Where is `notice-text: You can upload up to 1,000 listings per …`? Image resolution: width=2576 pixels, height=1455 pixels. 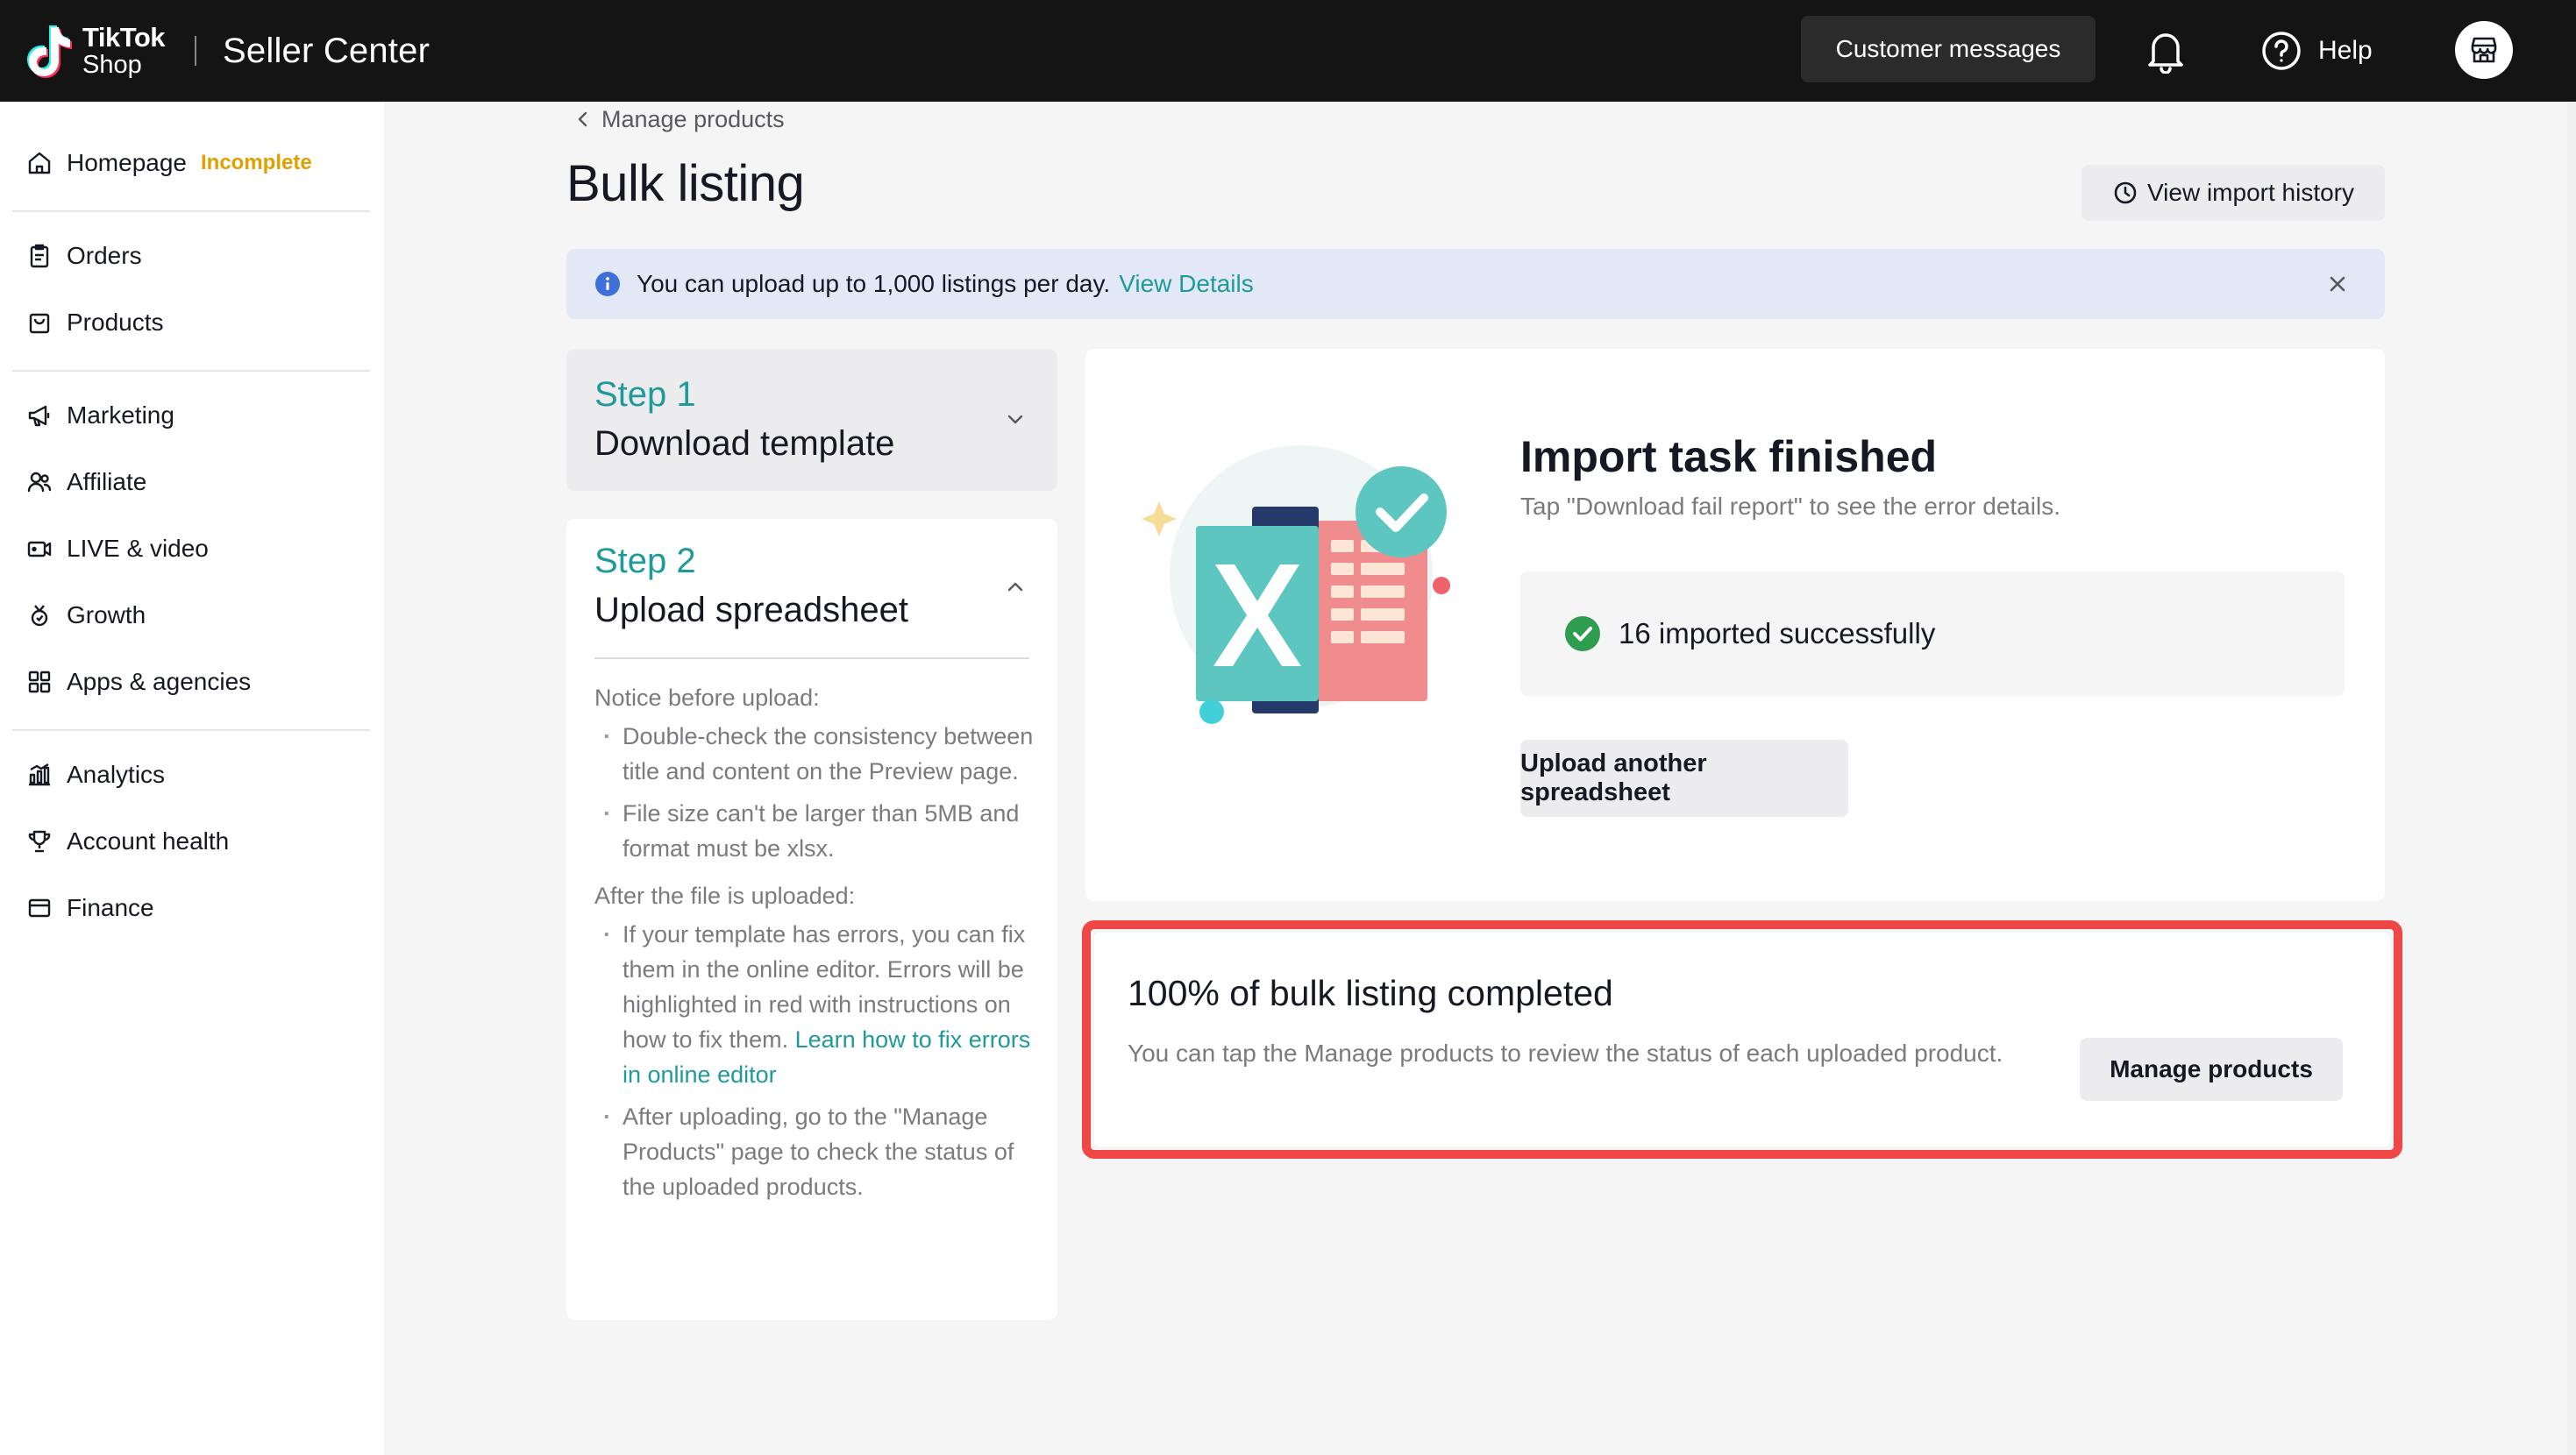 notice-text: You can upload up to 1,000 listings per … is located at coordinates (874, 283).